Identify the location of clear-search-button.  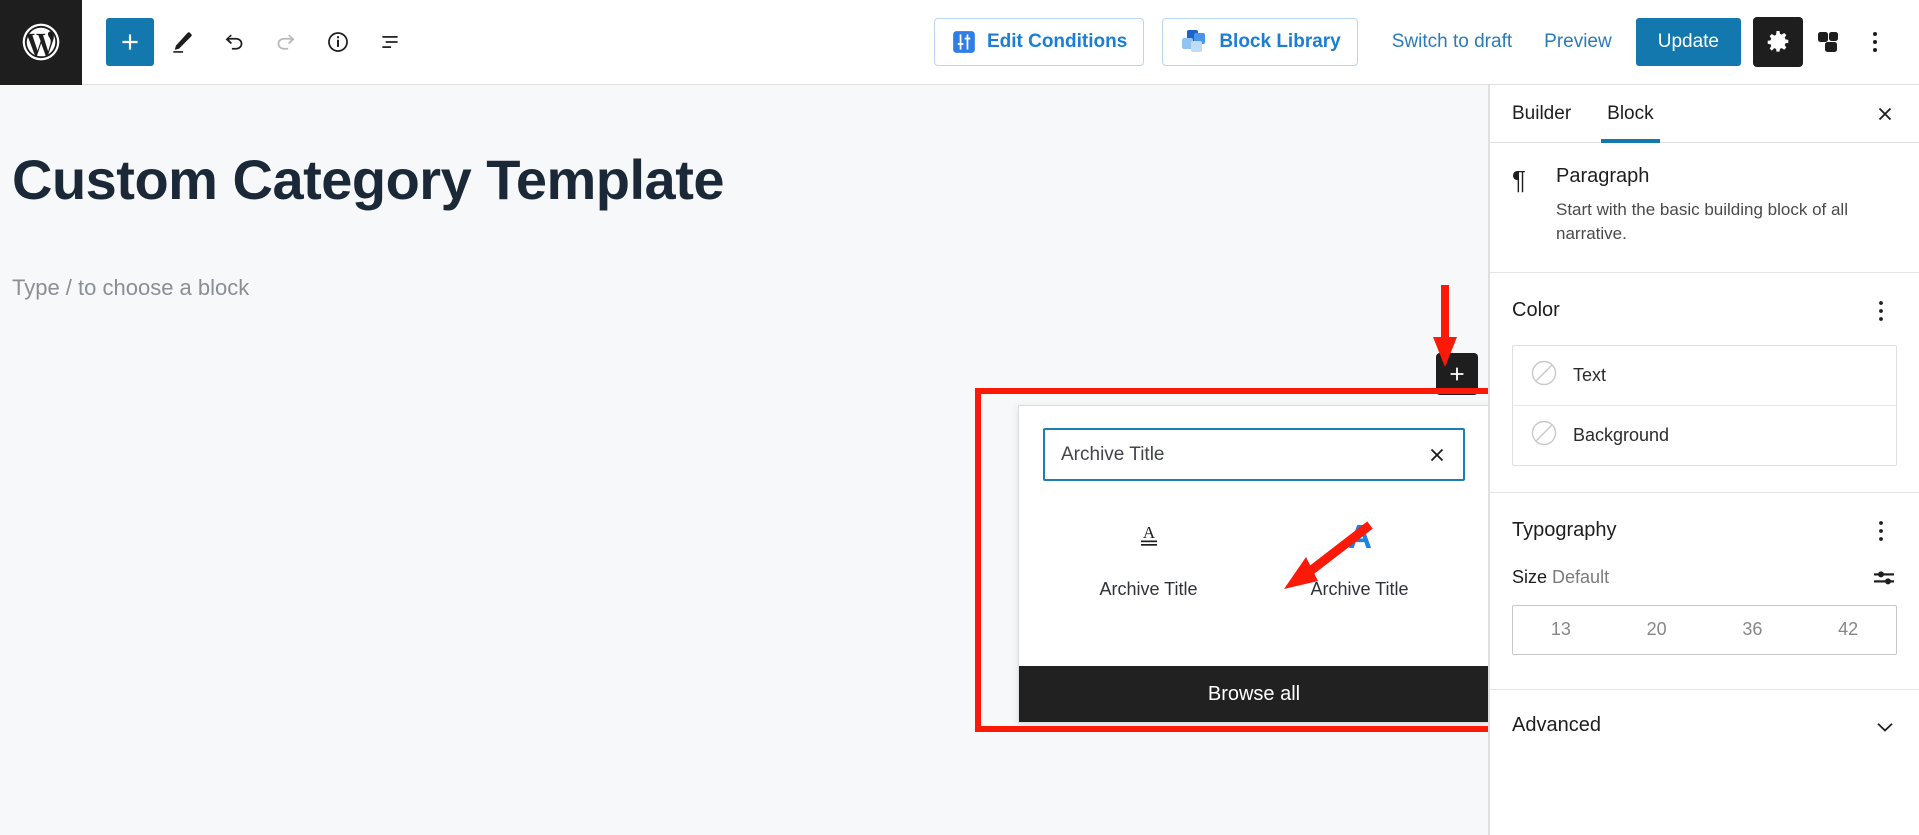
(1437, 455).